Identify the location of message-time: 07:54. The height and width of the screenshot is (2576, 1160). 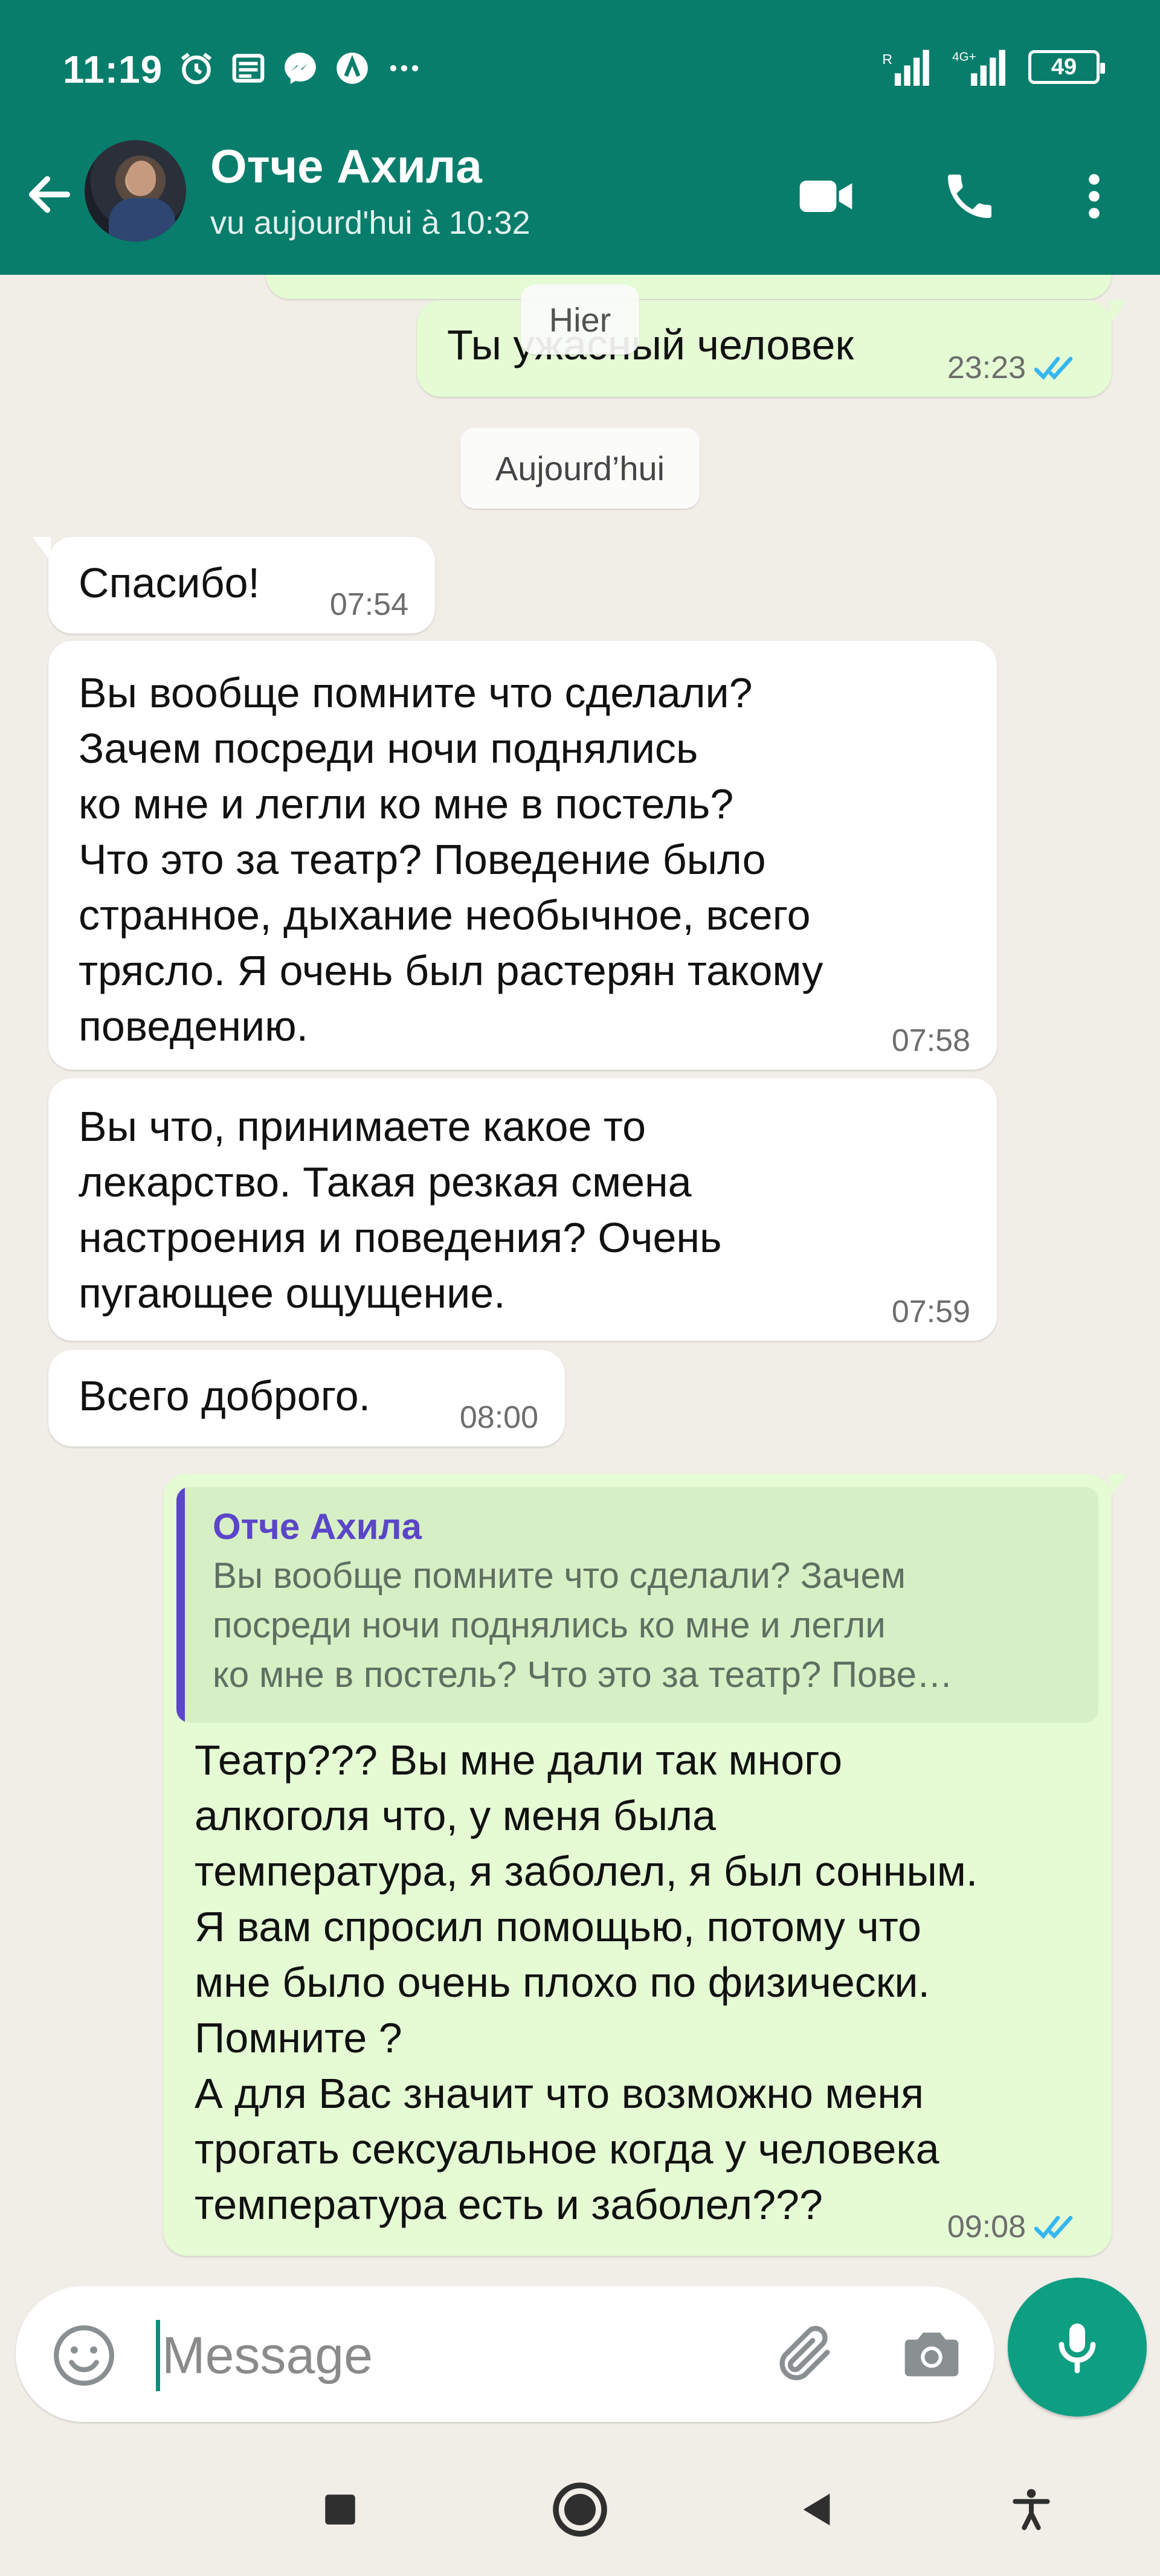
(368, 604).